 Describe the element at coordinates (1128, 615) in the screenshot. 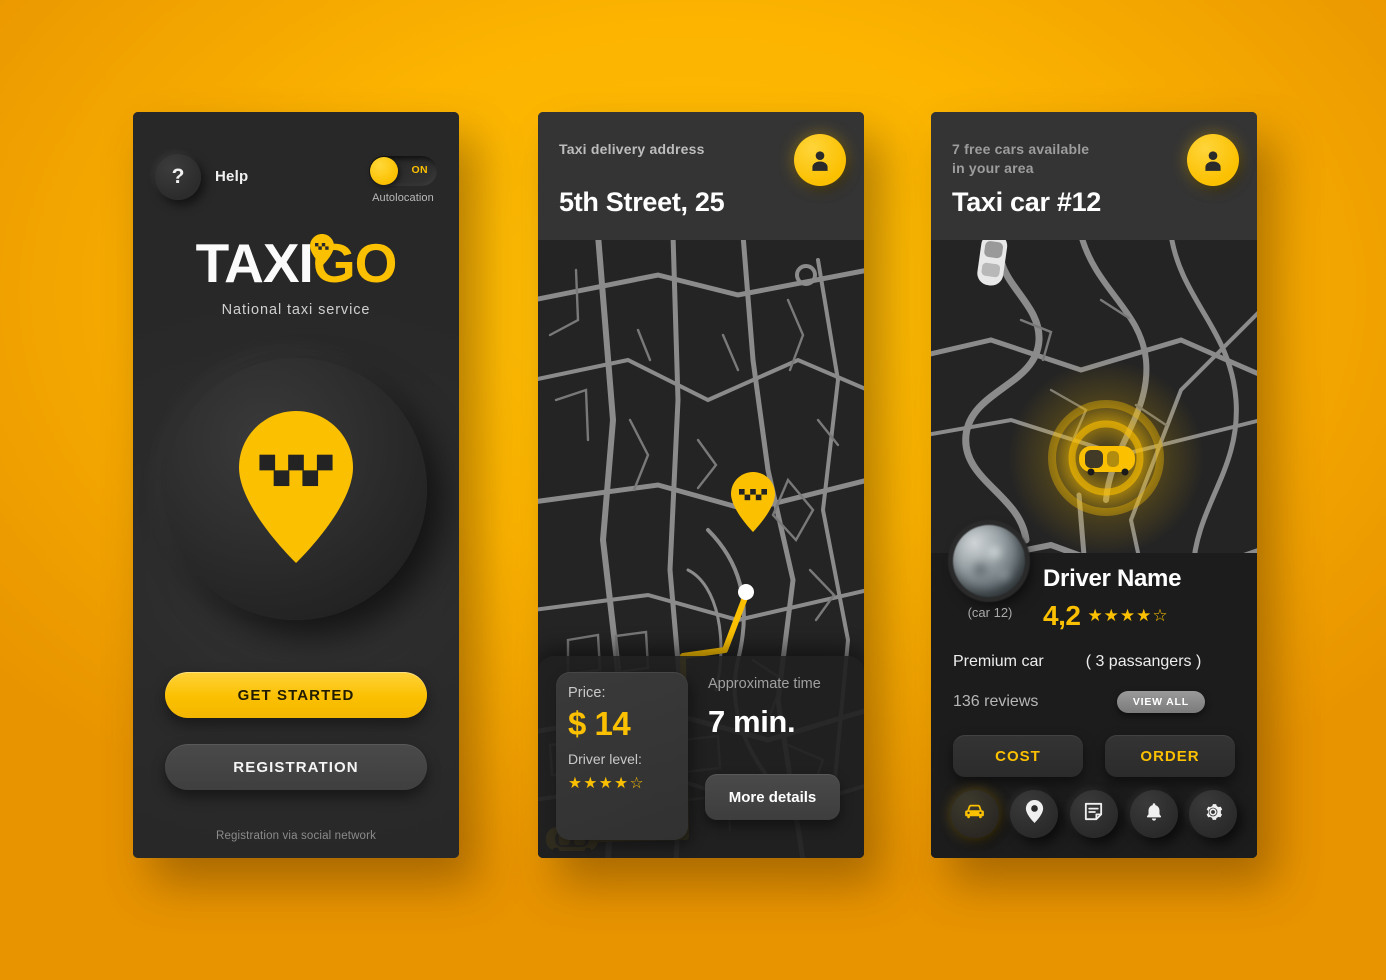

I see `rating-stars: ★★★★☆` at that location.